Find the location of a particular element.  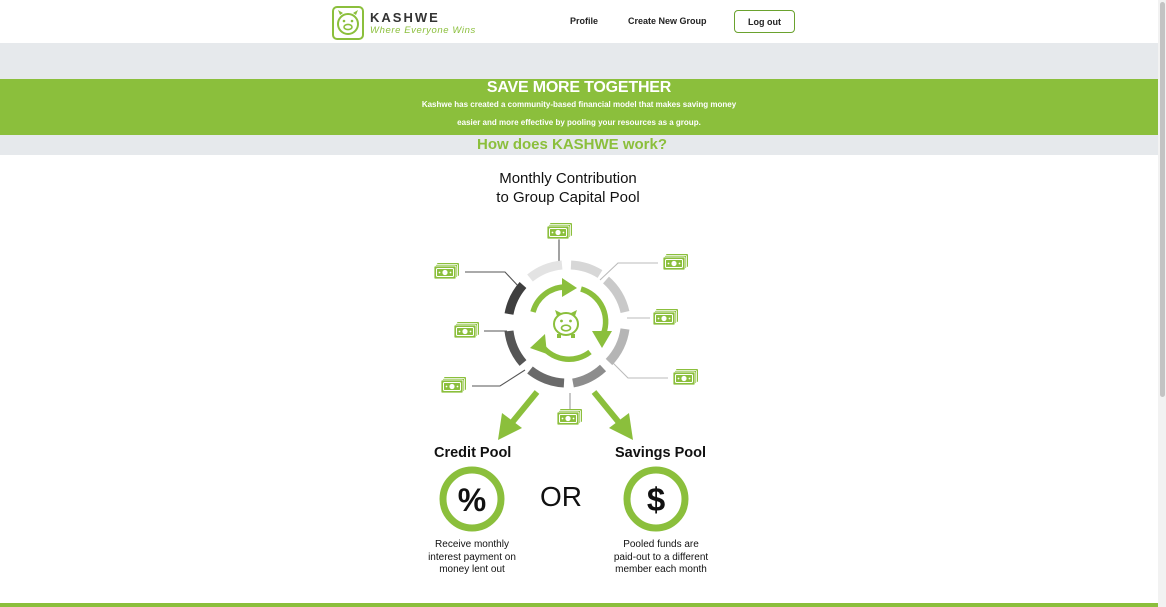

diagram-title-line-2: to Group Capital Pool is located at coordinates (568, 197).